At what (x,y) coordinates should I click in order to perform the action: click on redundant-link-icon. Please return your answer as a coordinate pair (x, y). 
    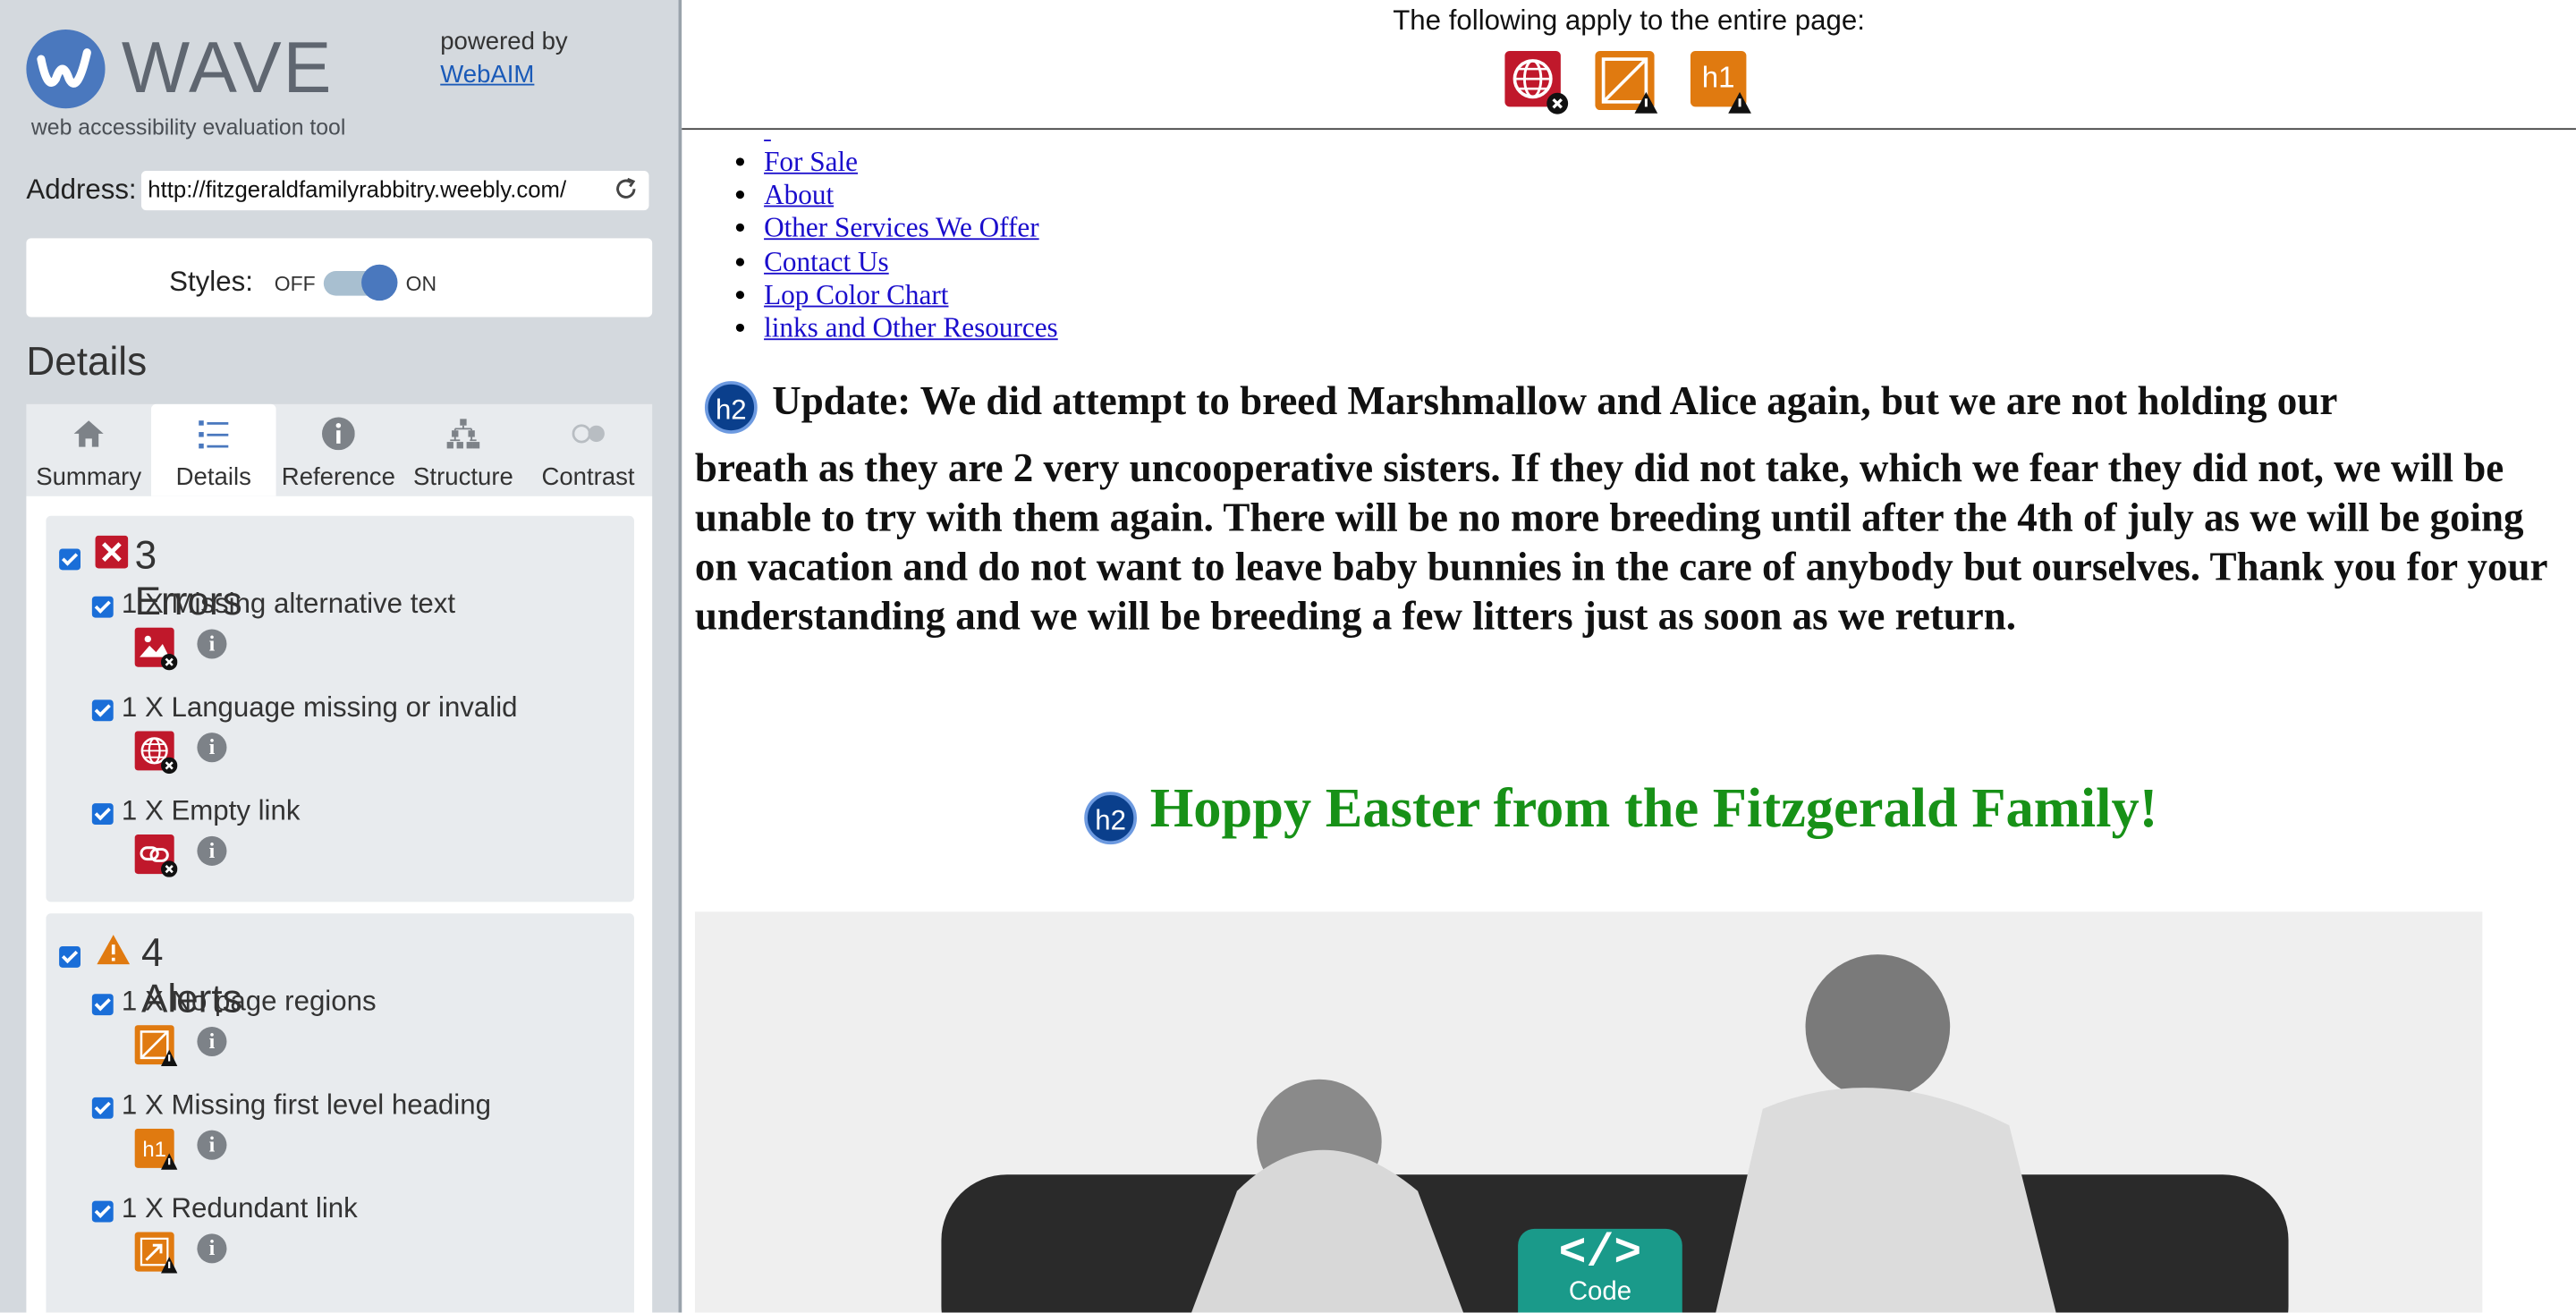
    Looking at the image, I should click on (156, 1253).